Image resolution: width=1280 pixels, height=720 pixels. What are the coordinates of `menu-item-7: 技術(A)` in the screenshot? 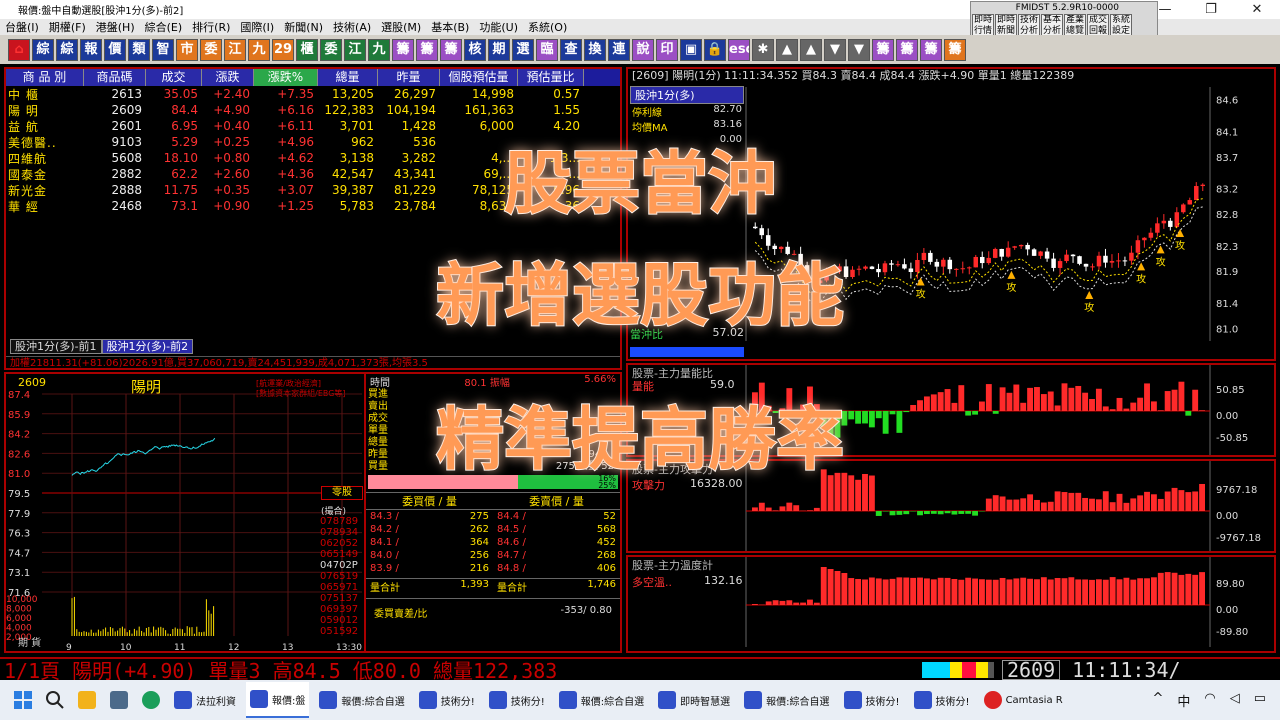 It's located at (352, 27).